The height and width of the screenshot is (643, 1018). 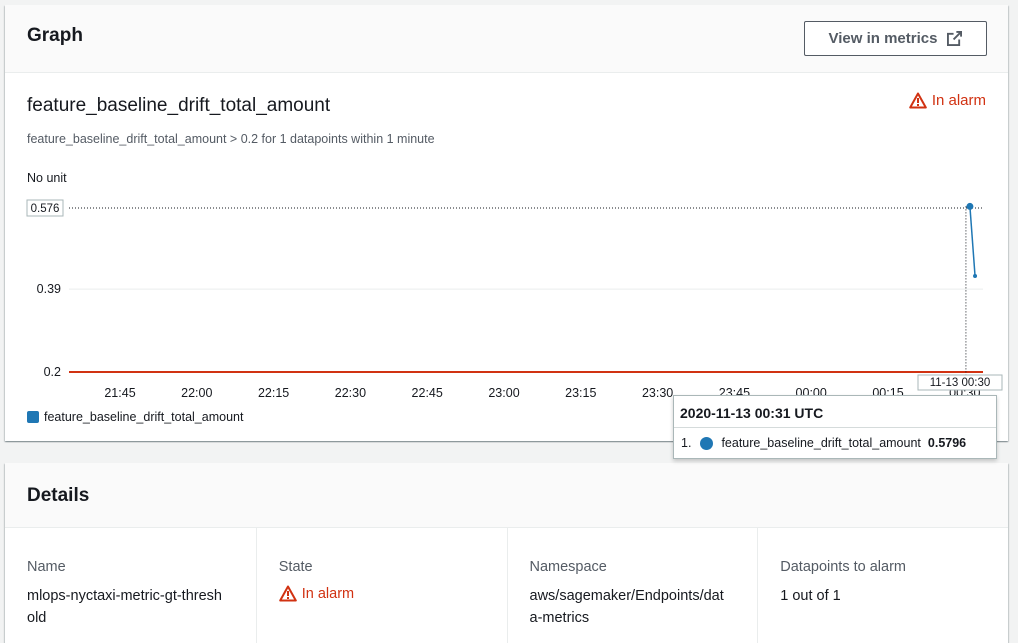 I want to click on details-state-text: In alarm, so click(x=328, y=593).